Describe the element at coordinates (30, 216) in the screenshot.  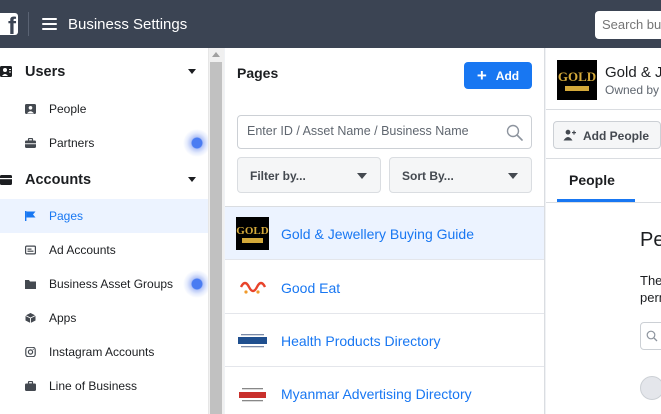
I see `flag-icon` at that location.